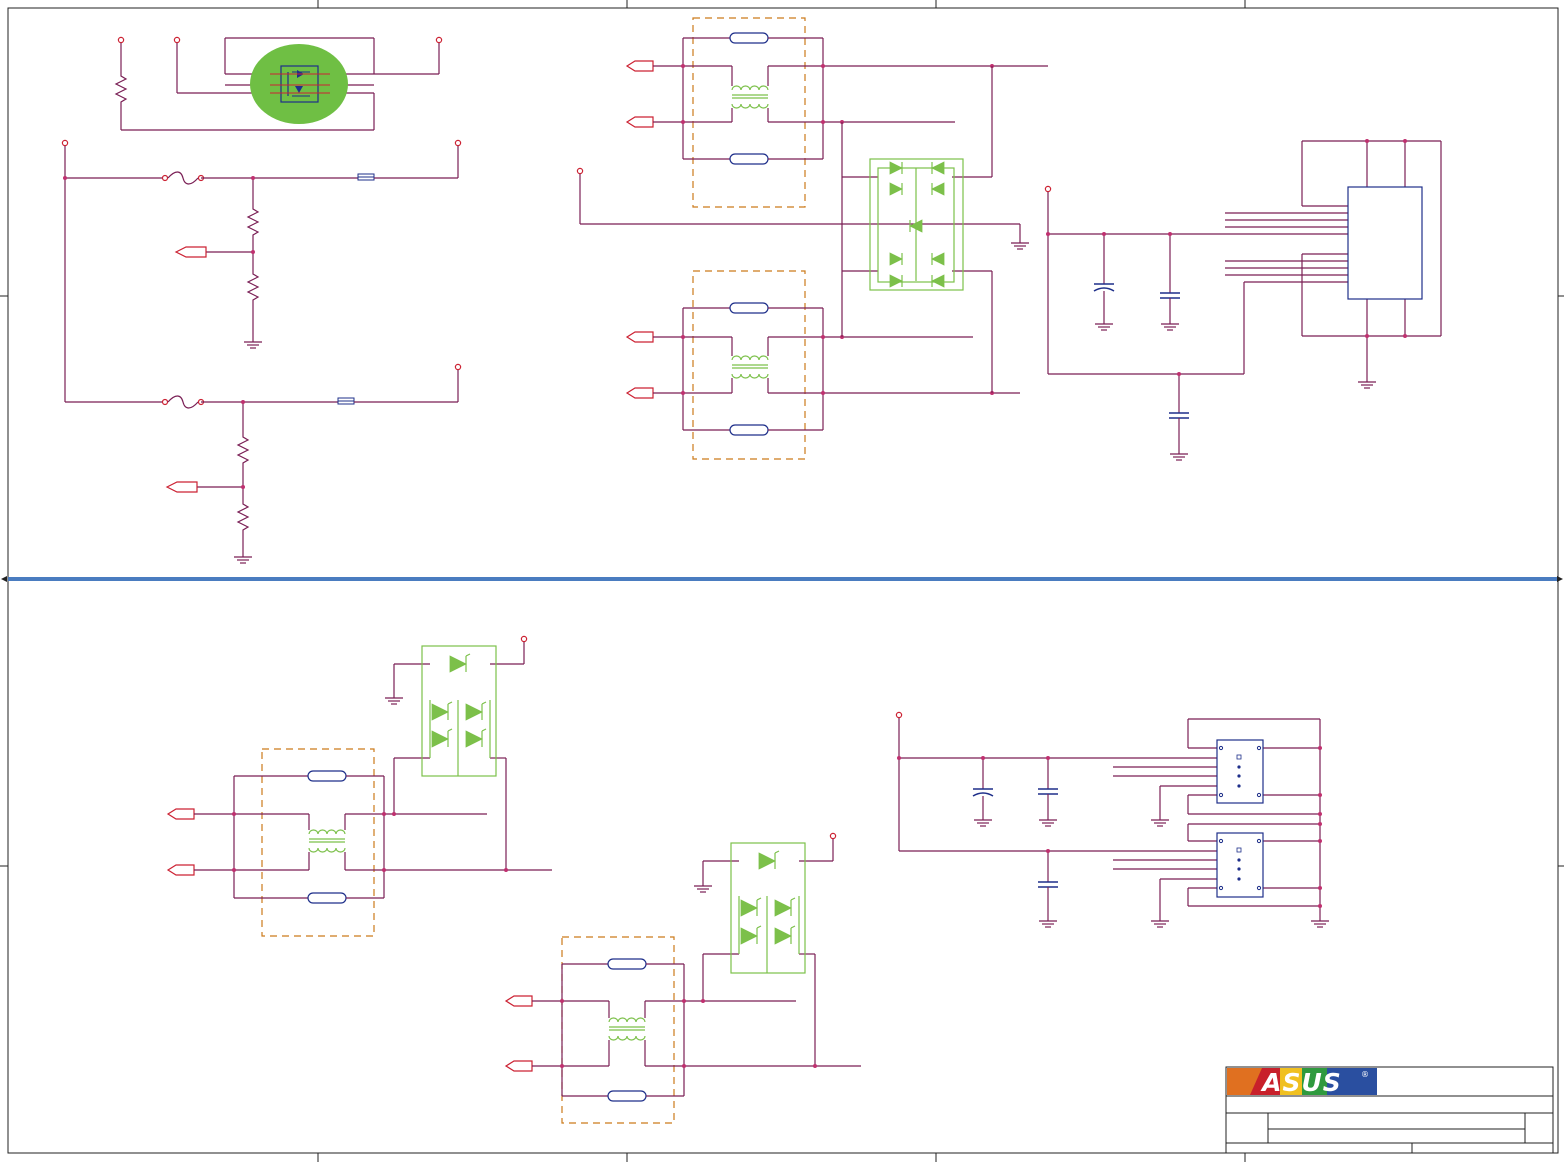 This screenshot has width=1564, height=1162. What do you see at coordinates (1112, 819) in the screenshot?
I see `usb-connector-block` at bounding box center [1112, 819].